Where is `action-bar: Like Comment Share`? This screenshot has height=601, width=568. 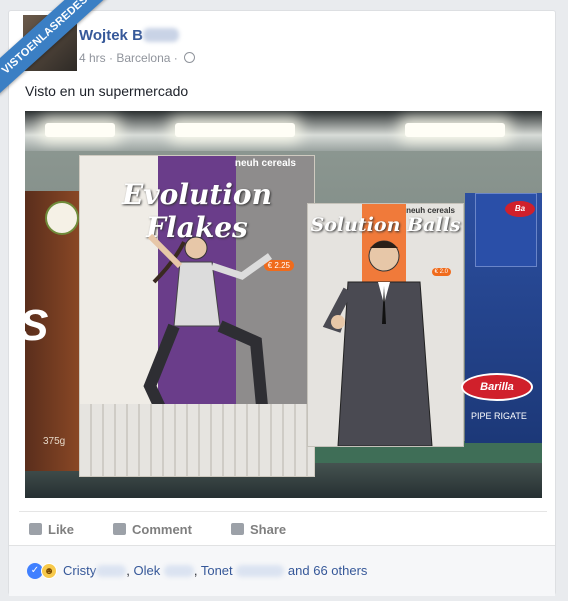
action-bar: Like Comment Share is located at coordinates (283, 528).